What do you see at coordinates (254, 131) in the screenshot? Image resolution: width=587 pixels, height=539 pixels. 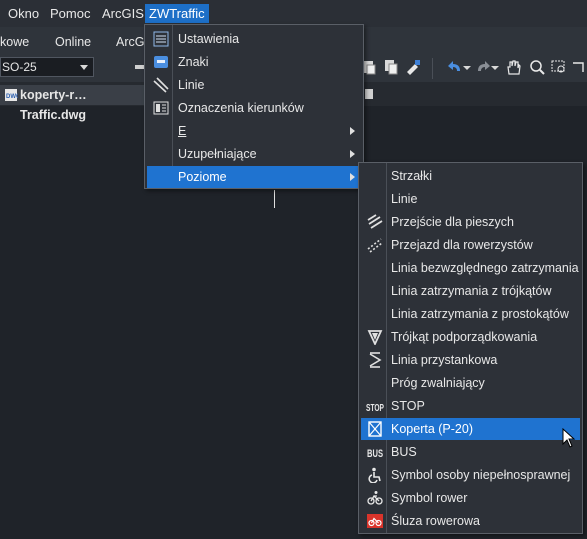 I see `menu-item-e: E` at bounding box center [254, 131].